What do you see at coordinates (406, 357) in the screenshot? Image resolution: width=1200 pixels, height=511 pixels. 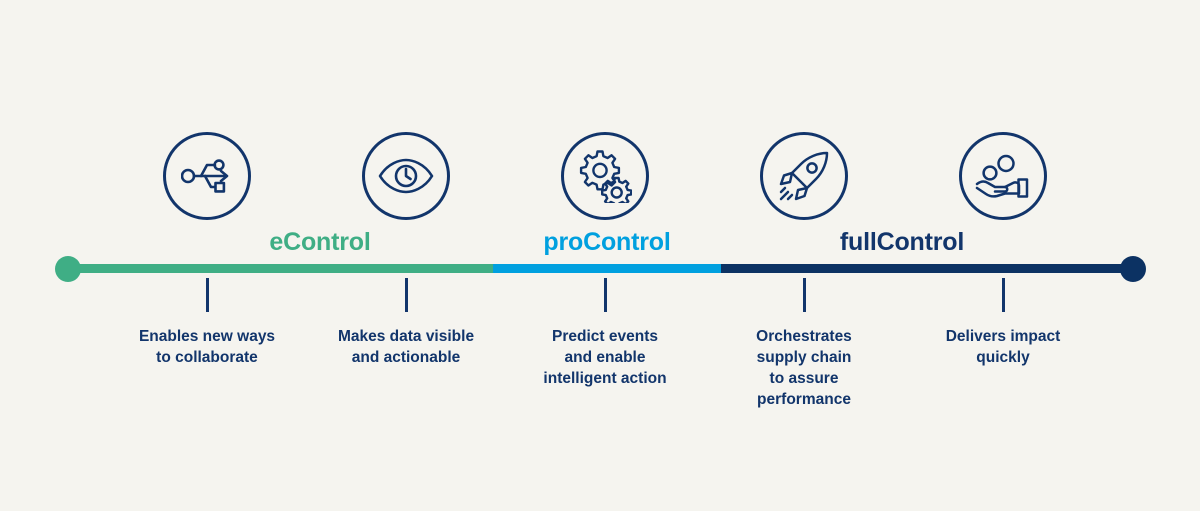 I see `caption-line: and actionable` at bounding box center [406, 357].